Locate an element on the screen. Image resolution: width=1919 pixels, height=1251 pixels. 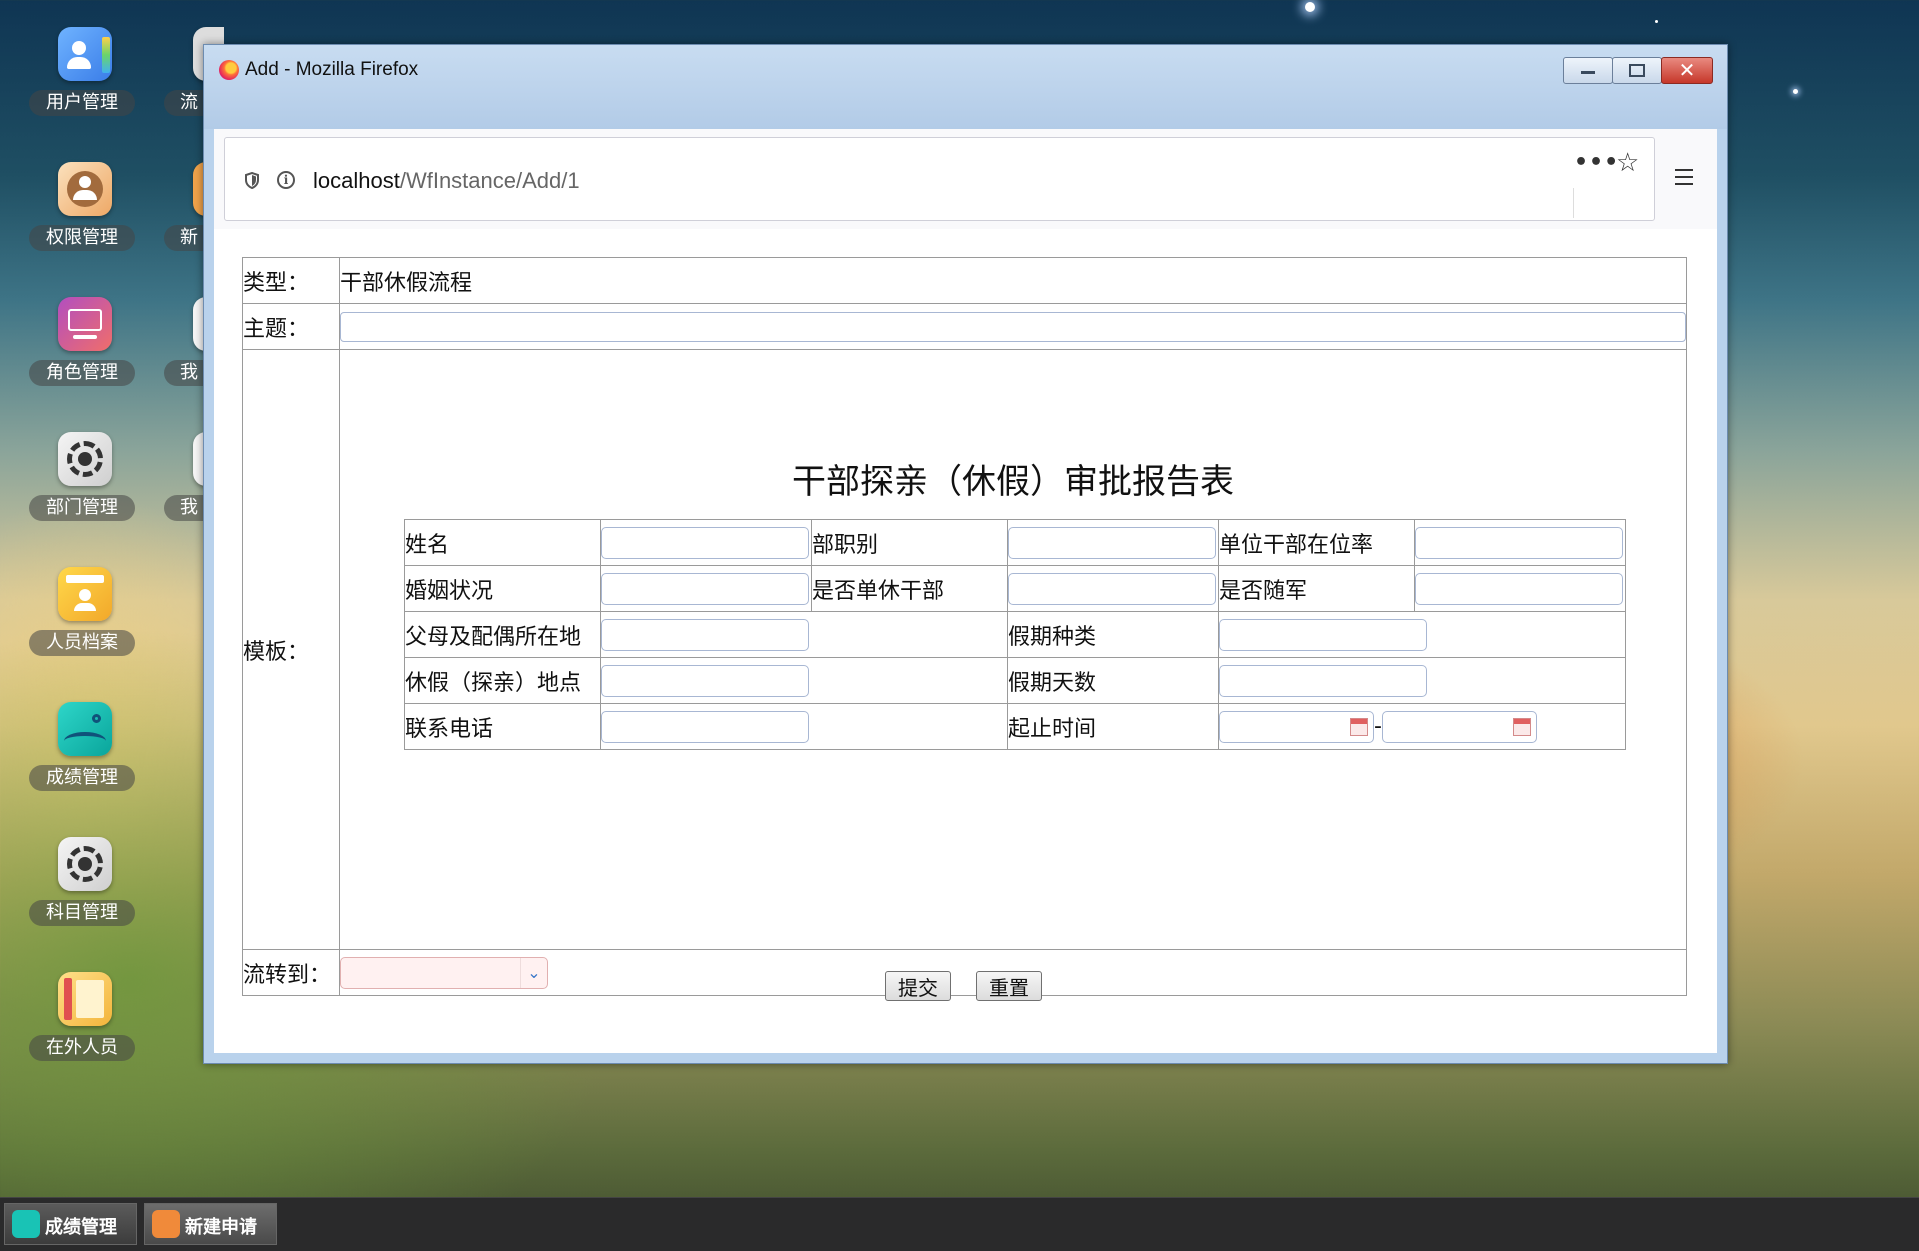
desktop-icon-label: 权限管理 is located at coordinates (82, 238).